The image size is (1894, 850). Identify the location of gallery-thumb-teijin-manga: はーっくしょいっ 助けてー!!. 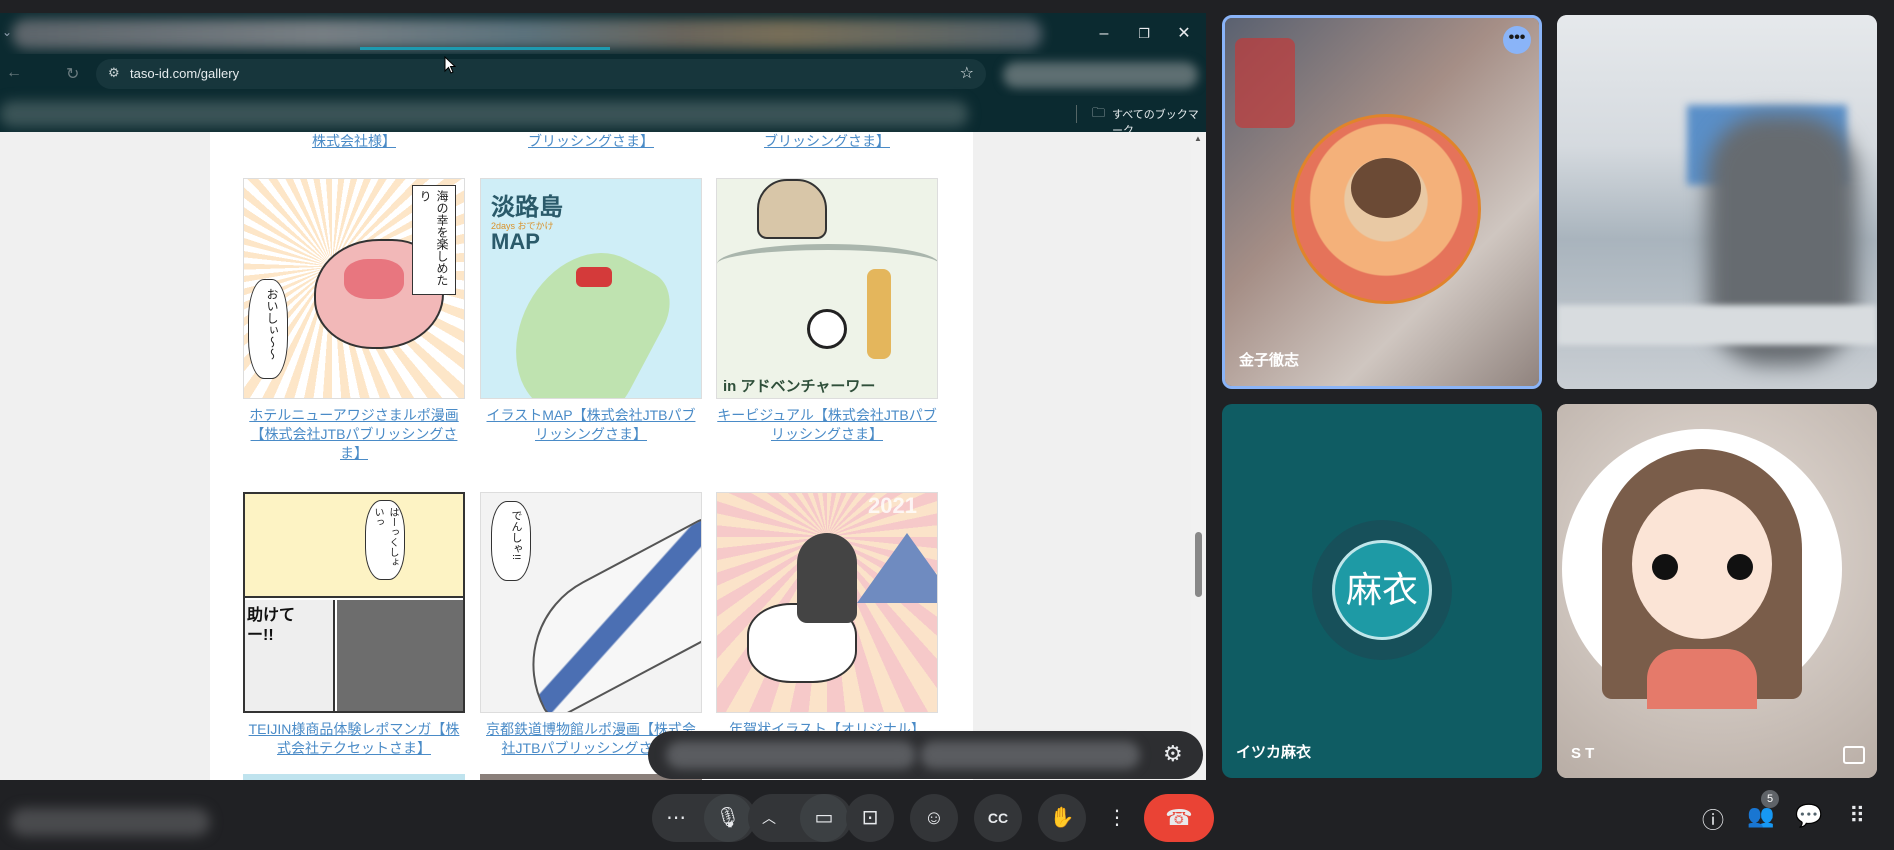
(354, 602).